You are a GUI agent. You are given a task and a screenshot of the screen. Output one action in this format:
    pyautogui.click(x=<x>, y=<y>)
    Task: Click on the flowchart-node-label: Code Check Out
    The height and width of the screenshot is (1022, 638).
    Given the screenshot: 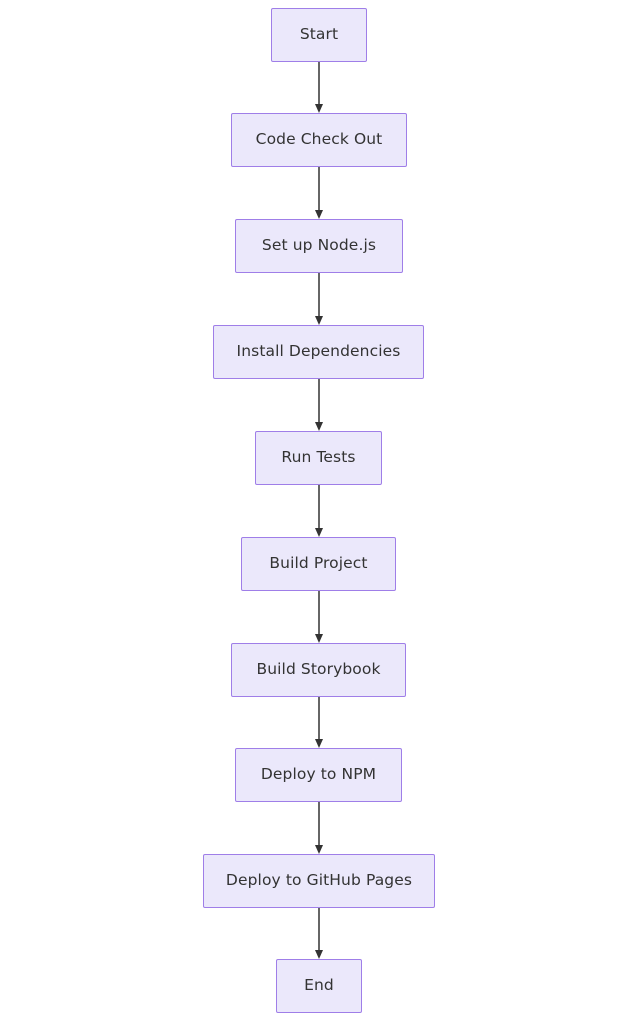 What is the action you would take?
    pyautogui.click(x=319, y=139)
    